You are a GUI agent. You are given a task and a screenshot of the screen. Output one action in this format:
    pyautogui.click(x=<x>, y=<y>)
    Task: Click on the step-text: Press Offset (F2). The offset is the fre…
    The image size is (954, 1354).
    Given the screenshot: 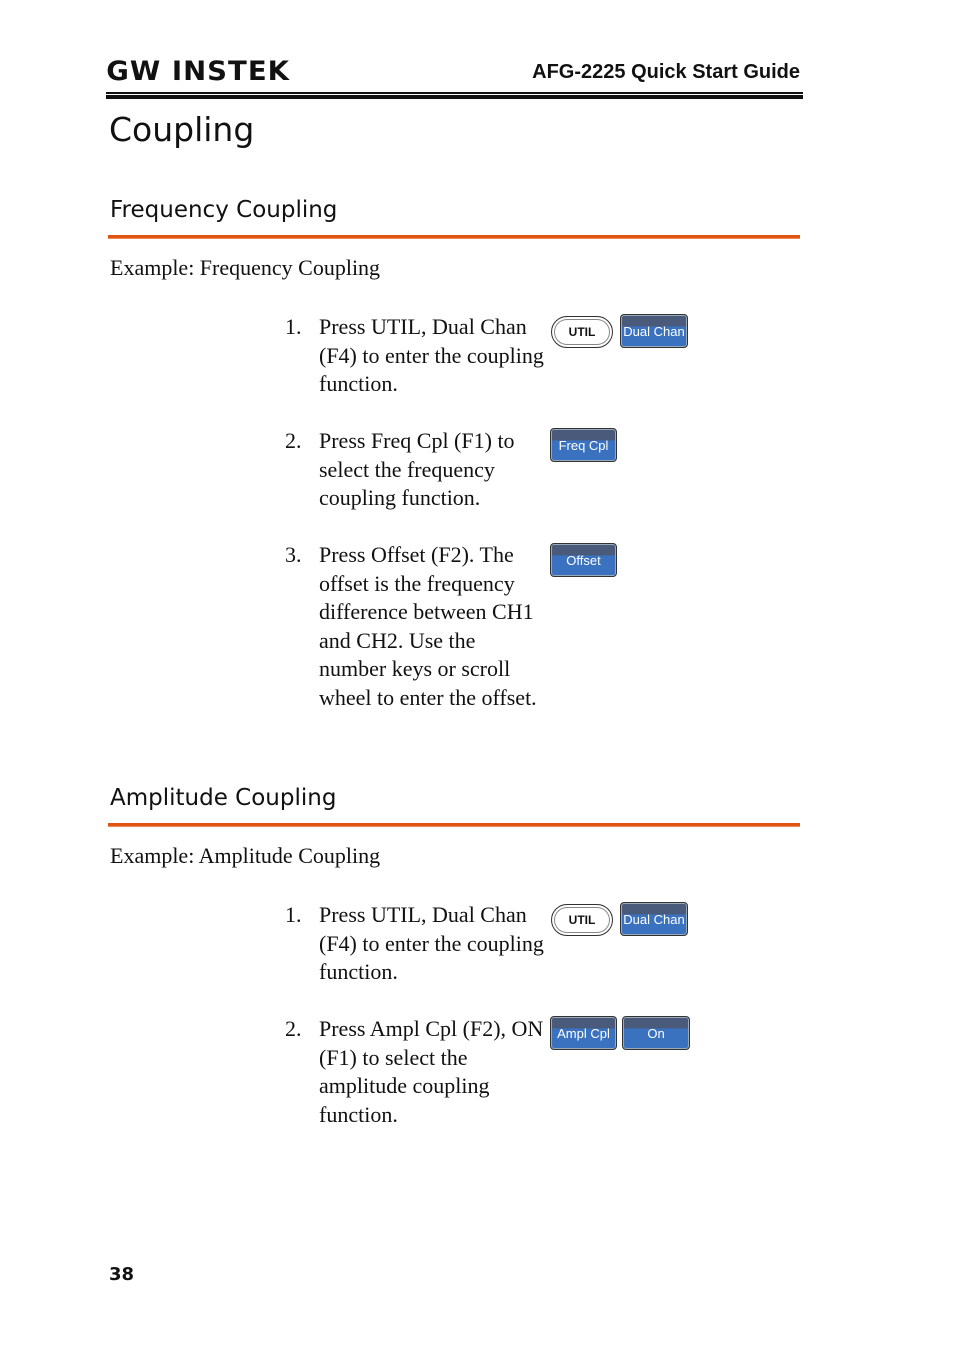 What is the action you would take?
    pyautogui.click(x=428, y=626)
    